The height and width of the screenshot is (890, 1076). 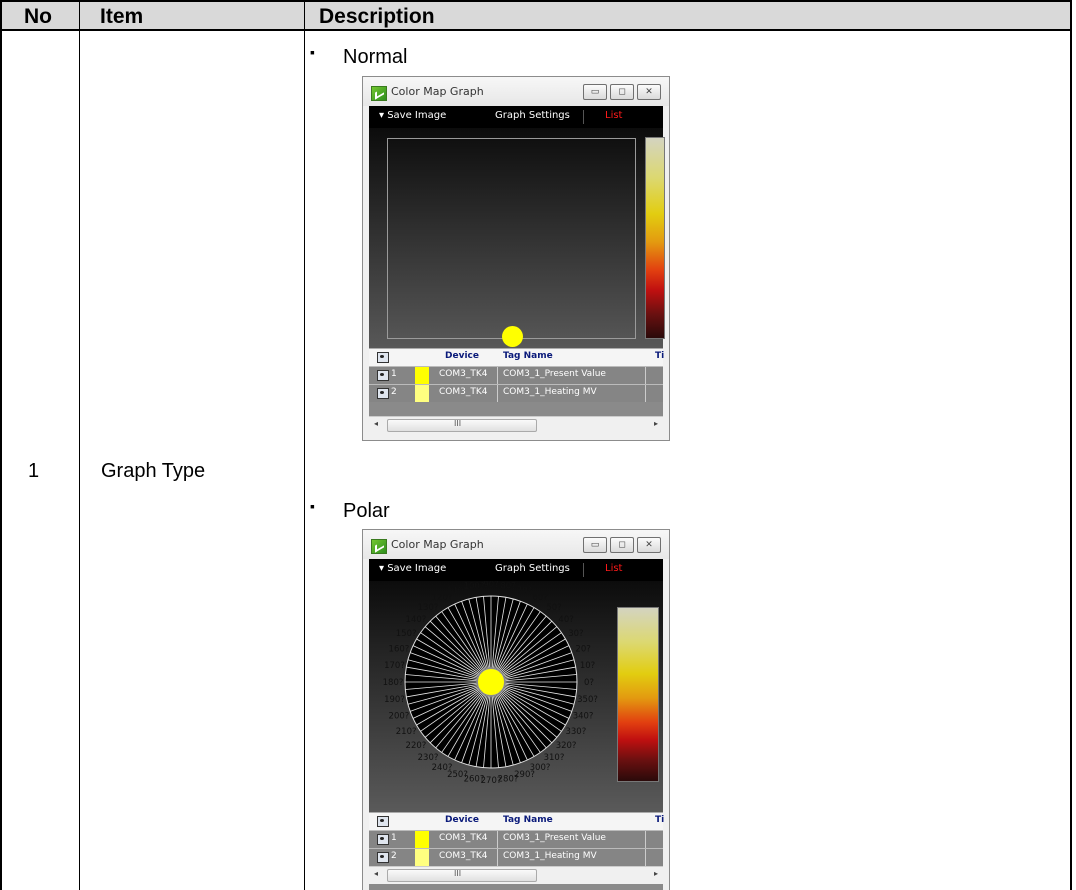 What do you see at coordinates (587, 666) in the screenshot?
I see `polar-angle-label: 10?` at bounding box center [587, 666].